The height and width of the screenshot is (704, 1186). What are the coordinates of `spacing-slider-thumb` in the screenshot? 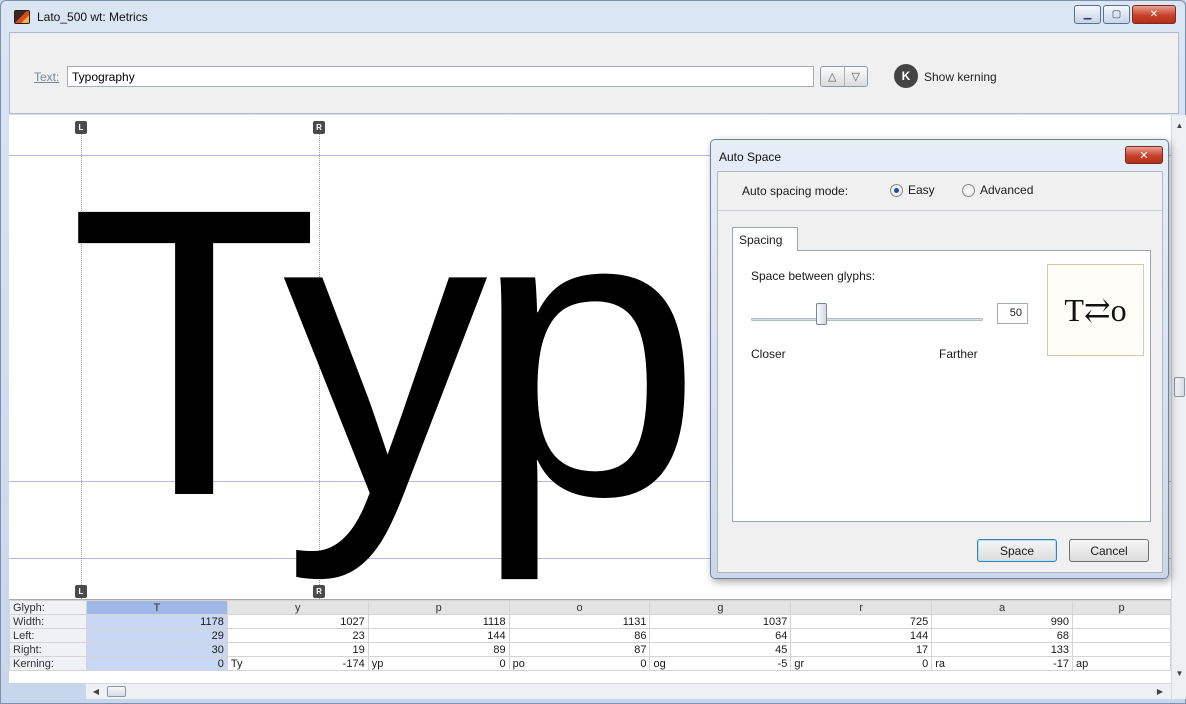 It's located at (821, 314).